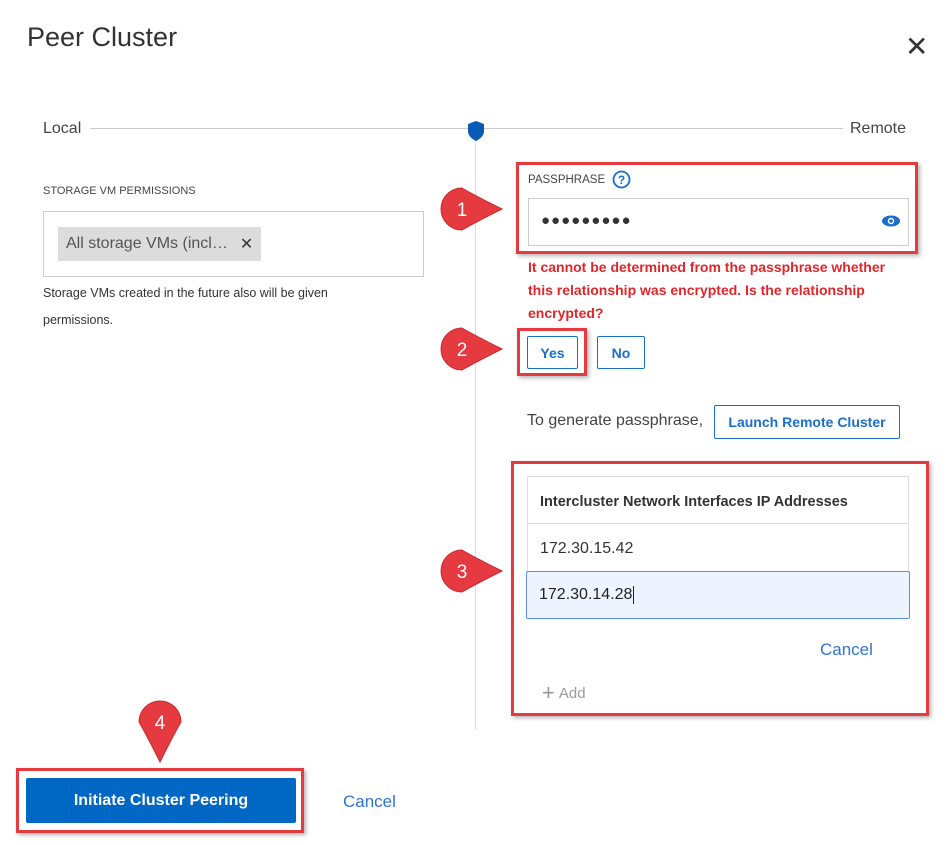 The image size is (951, 845). Describe the element at coordinates (548, 692) in the screenshot. I see `plus-icon: +` at that location.